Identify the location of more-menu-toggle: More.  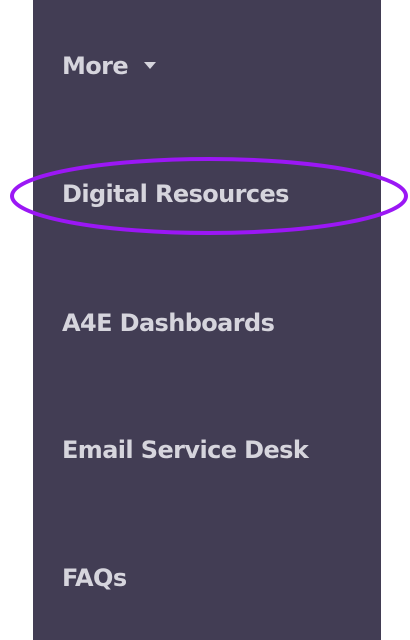
(109, 66).